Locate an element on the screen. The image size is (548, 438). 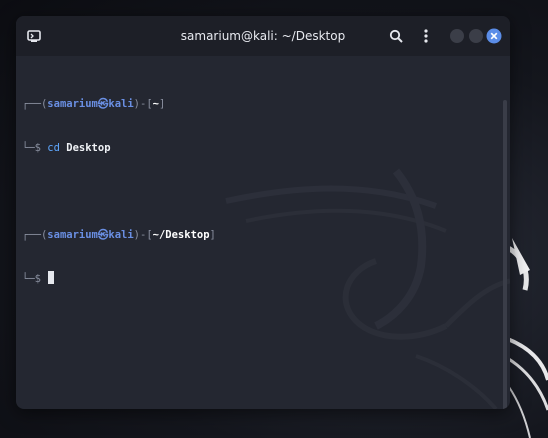
scrollbar is located at coordinates (505, 254).